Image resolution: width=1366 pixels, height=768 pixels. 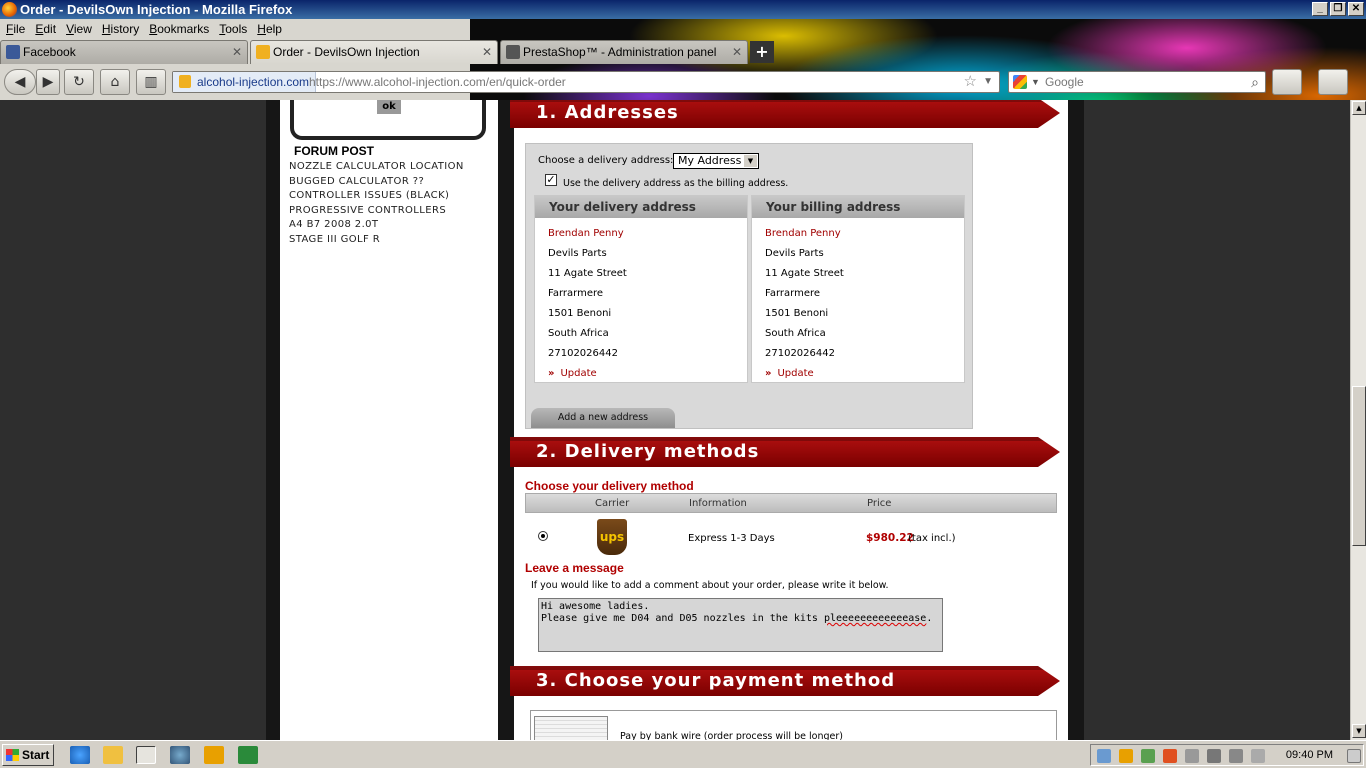 What do you see at coordinates (583, 353) in the screenshot?
I see `address-phone: 27102026442` at bounding box center [583, 353].